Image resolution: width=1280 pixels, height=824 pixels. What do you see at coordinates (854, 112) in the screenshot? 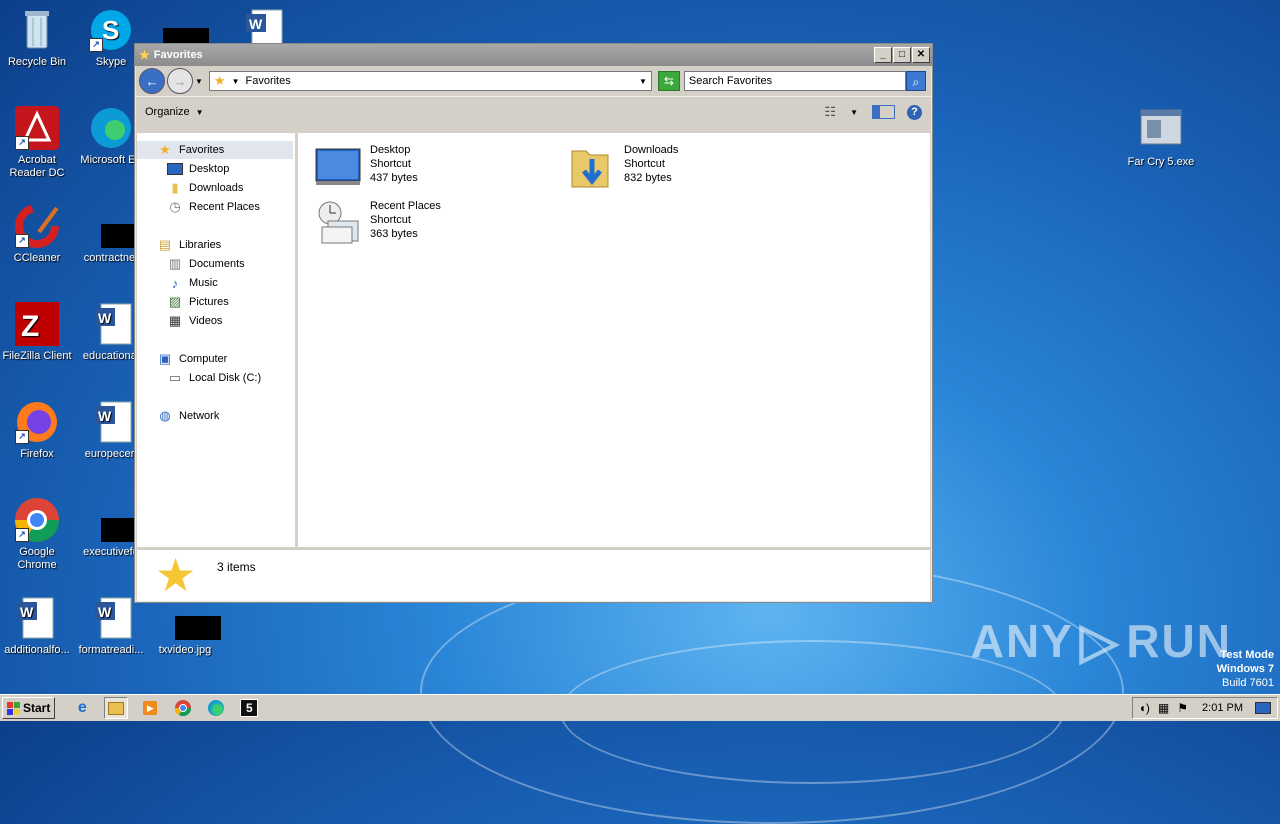
I see `view-dropdown-icon: ▼` at bounding box center [854, 112].